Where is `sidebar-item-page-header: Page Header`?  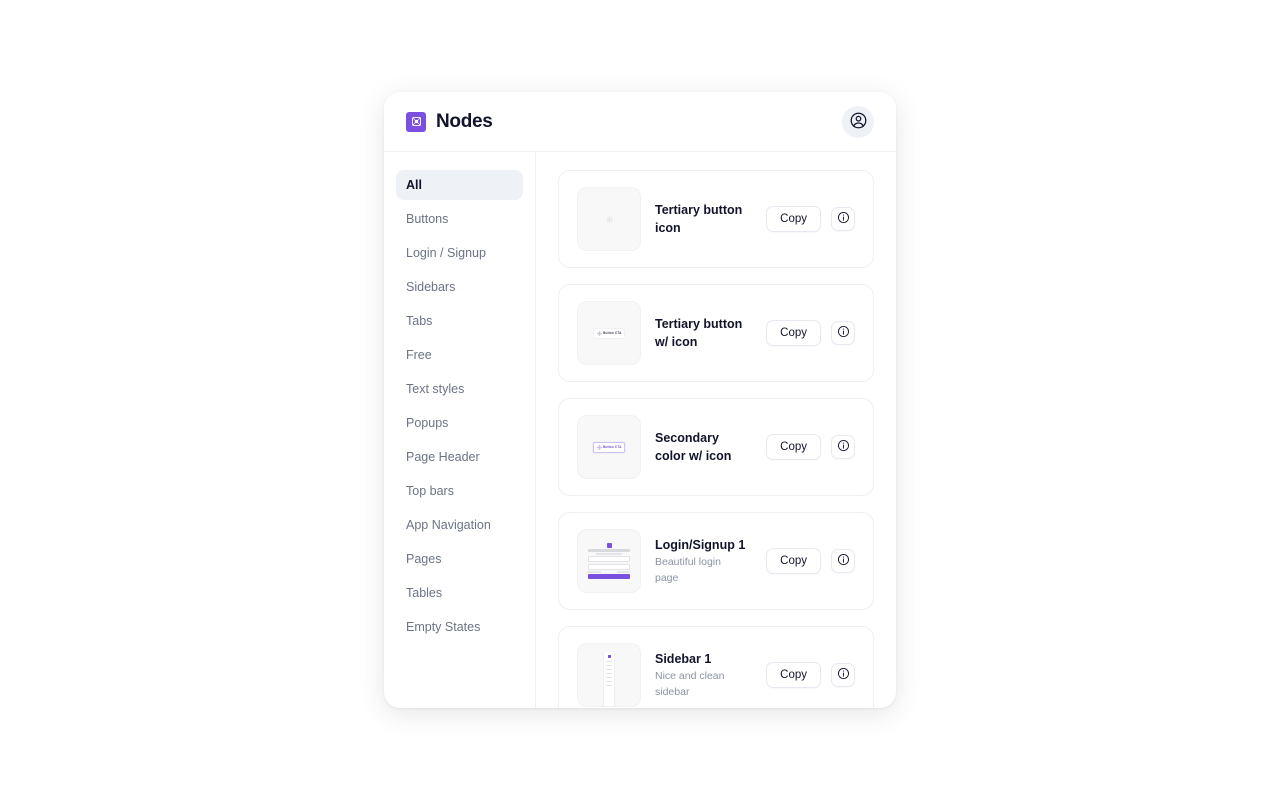 sidebar-item-page-header: Page Header is located at coordinates (459, 457).